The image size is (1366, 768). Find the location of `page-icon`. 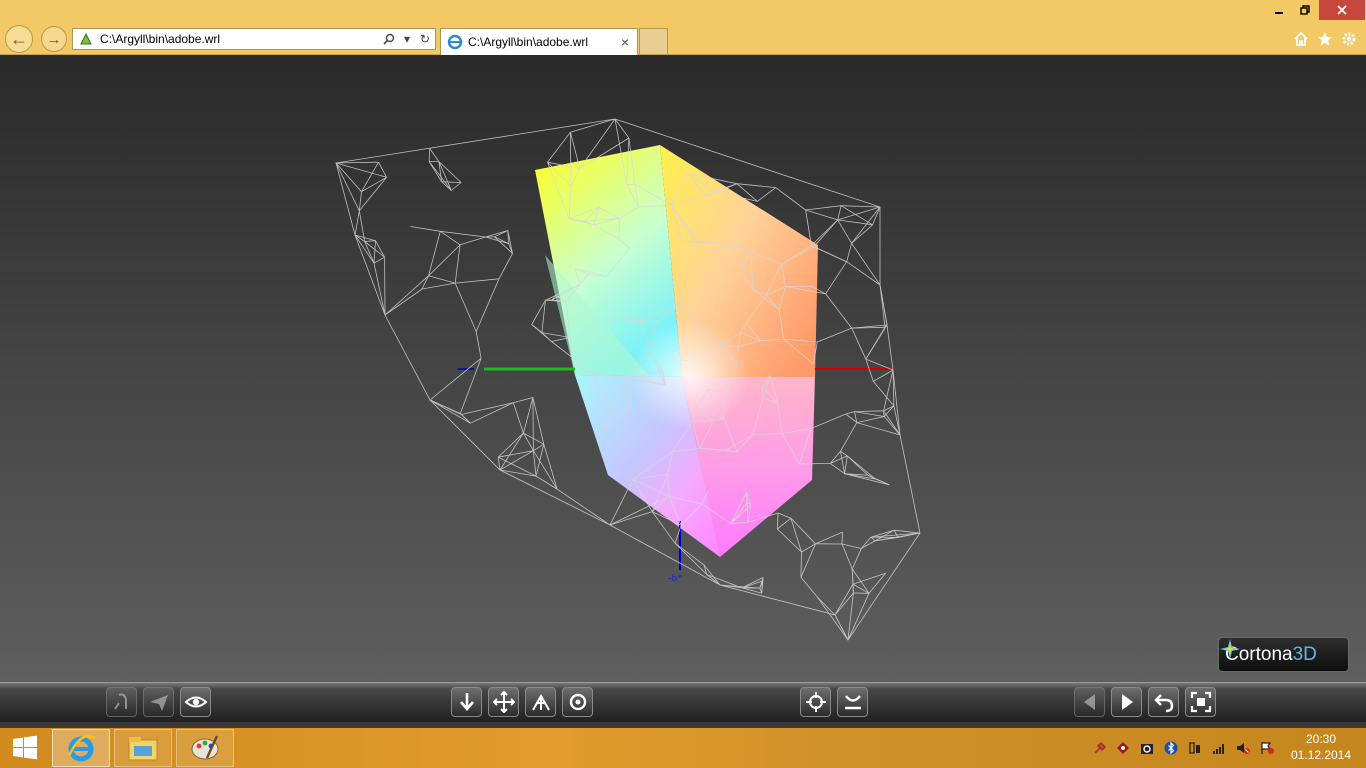

page-icon is located at coordinates (86, 39).